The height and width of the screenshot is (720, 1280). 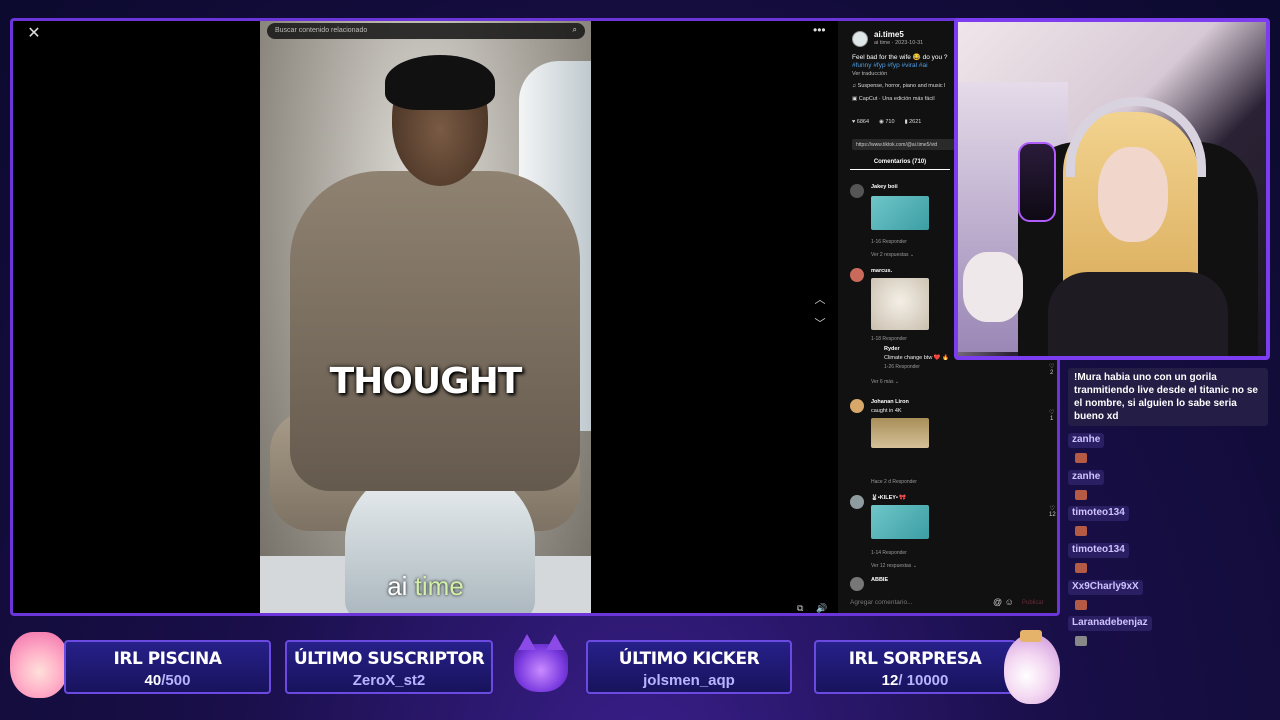 What do you see at coordinates (888, 498) in the screenshot?
I see `comment-user: 🐰•KILEY• 🎀` at bounding box center [888, 498].